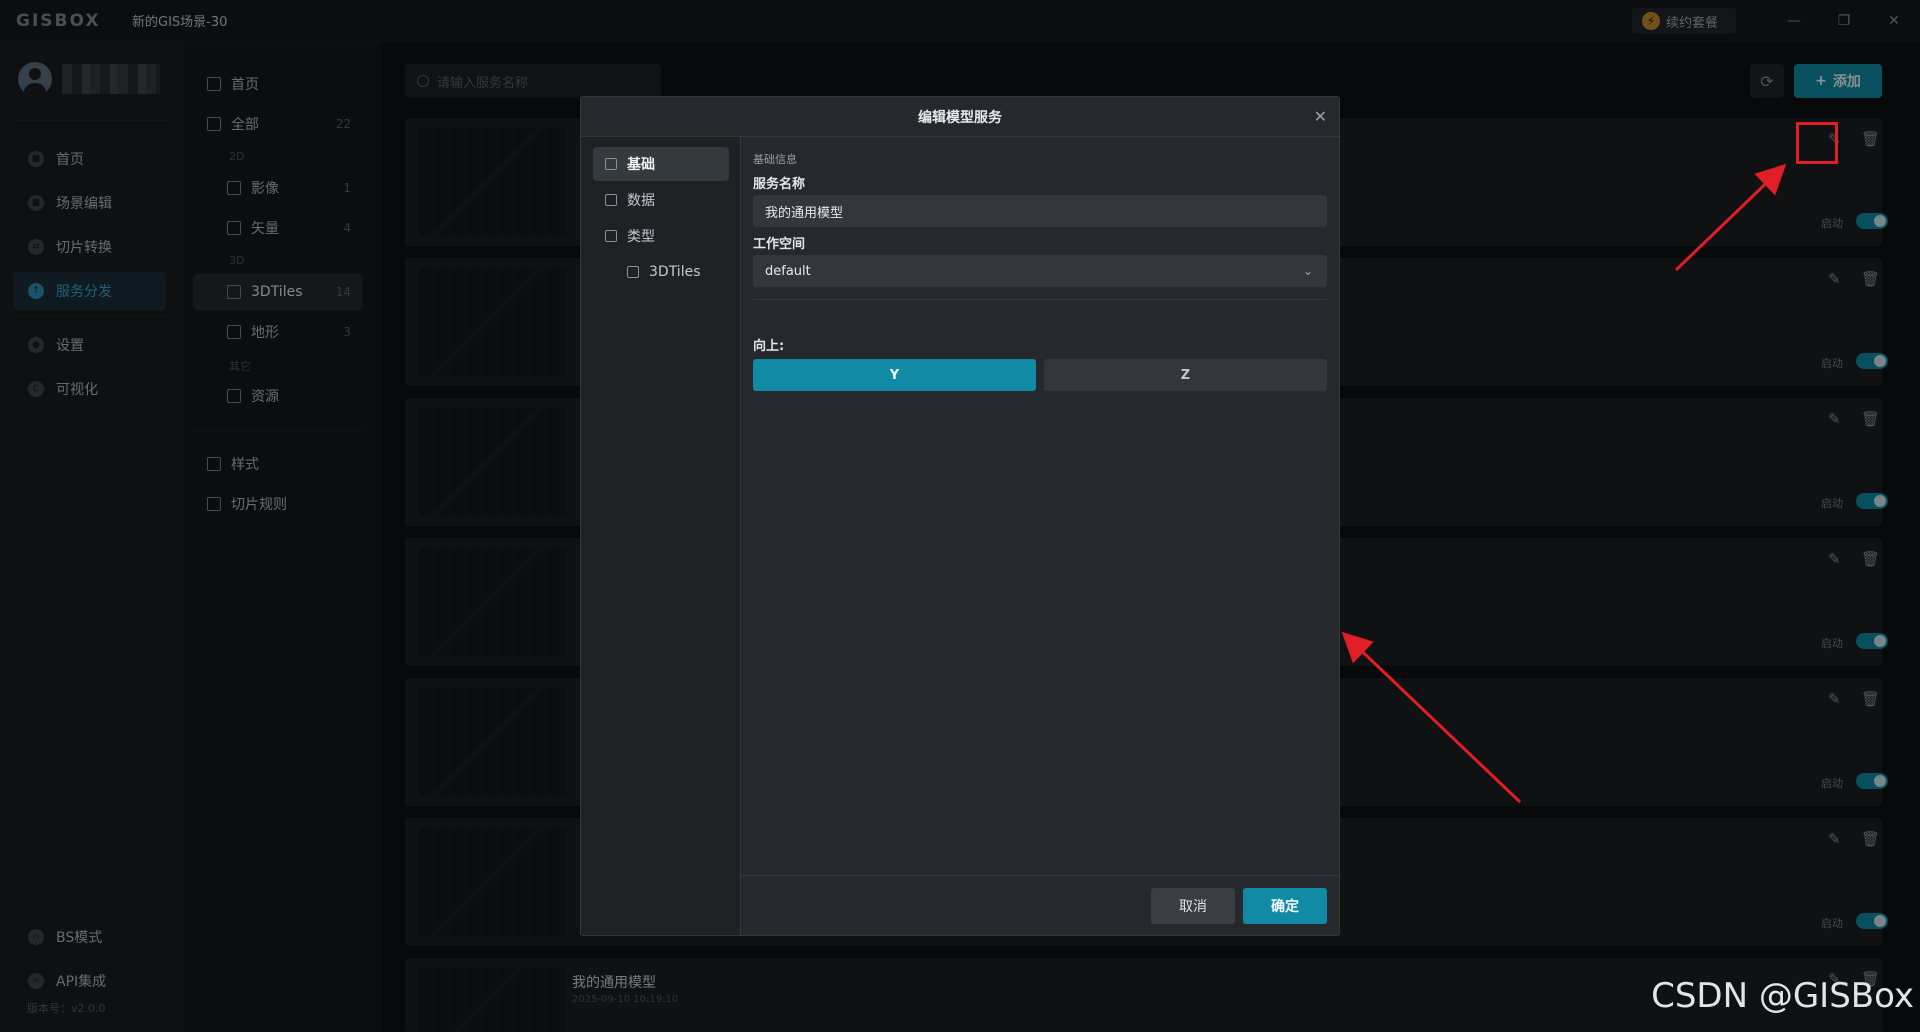 The image size is (1920, 1032). Describe the element at coordinates (1431, 717) in the screenshot. I see `annotation-arrow-dialog` at that location.